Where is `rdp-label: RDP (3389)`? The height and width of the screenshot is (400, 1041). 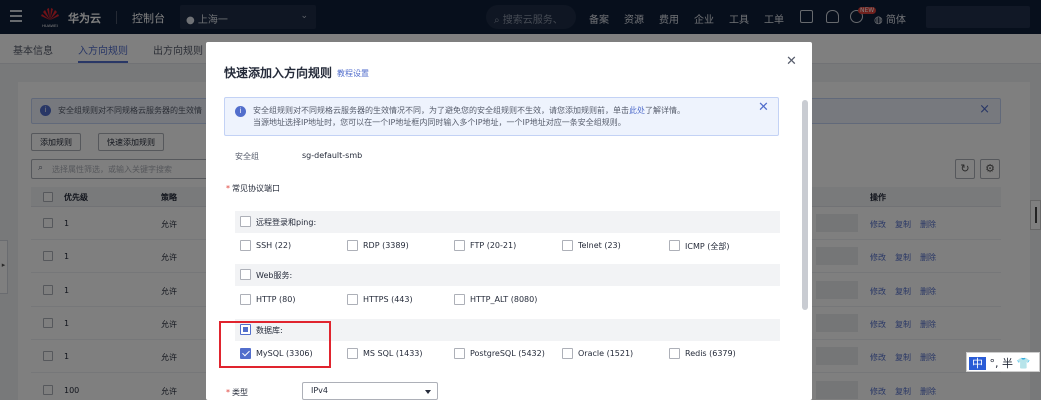
rdp-label: RDP (3389) is located at coordinates (386, 245).